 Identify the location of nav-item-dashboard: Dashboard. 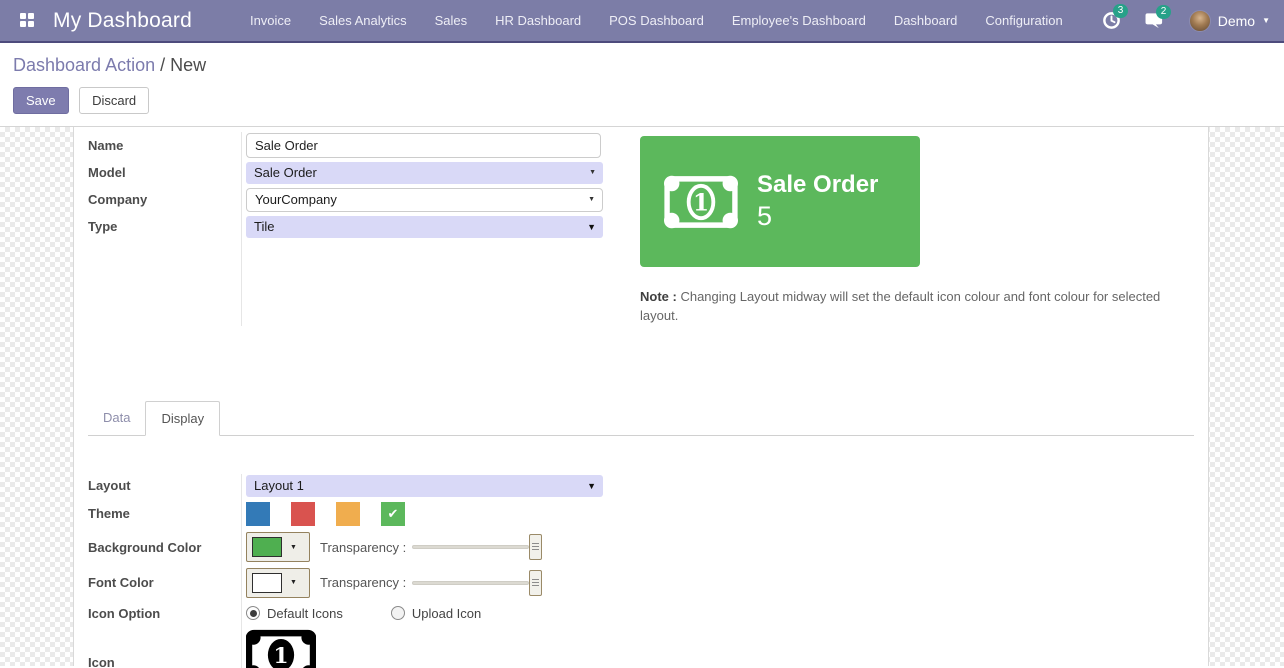
(926, 20).